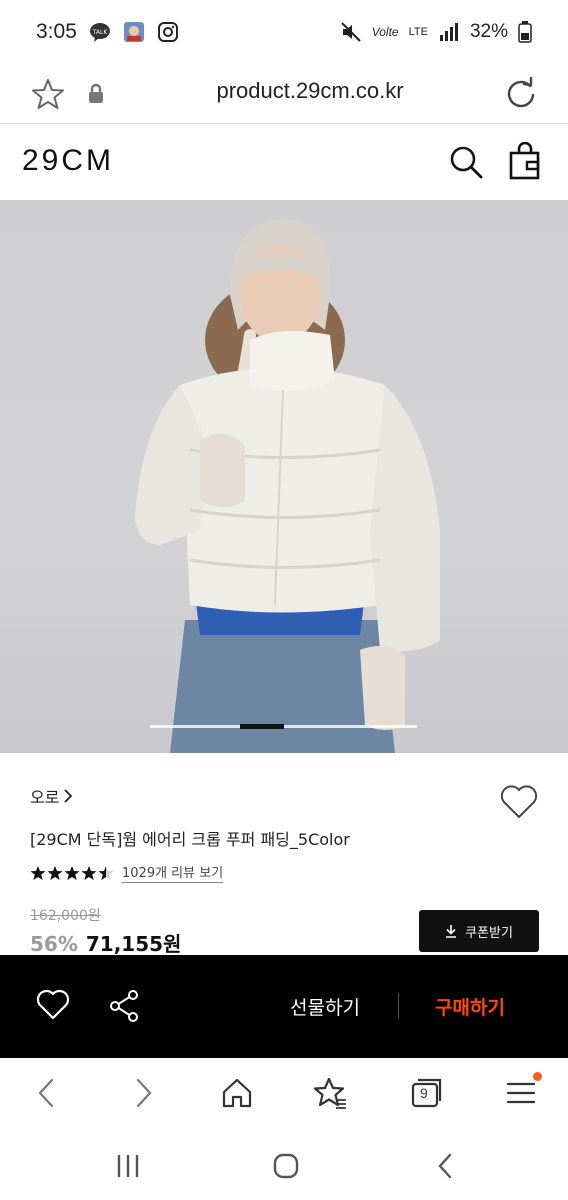  What do you see at coordinates (310, 91) in the screenshot?
I see `url-text: product.29cm.co.kr` at bounding box center [310, 91].